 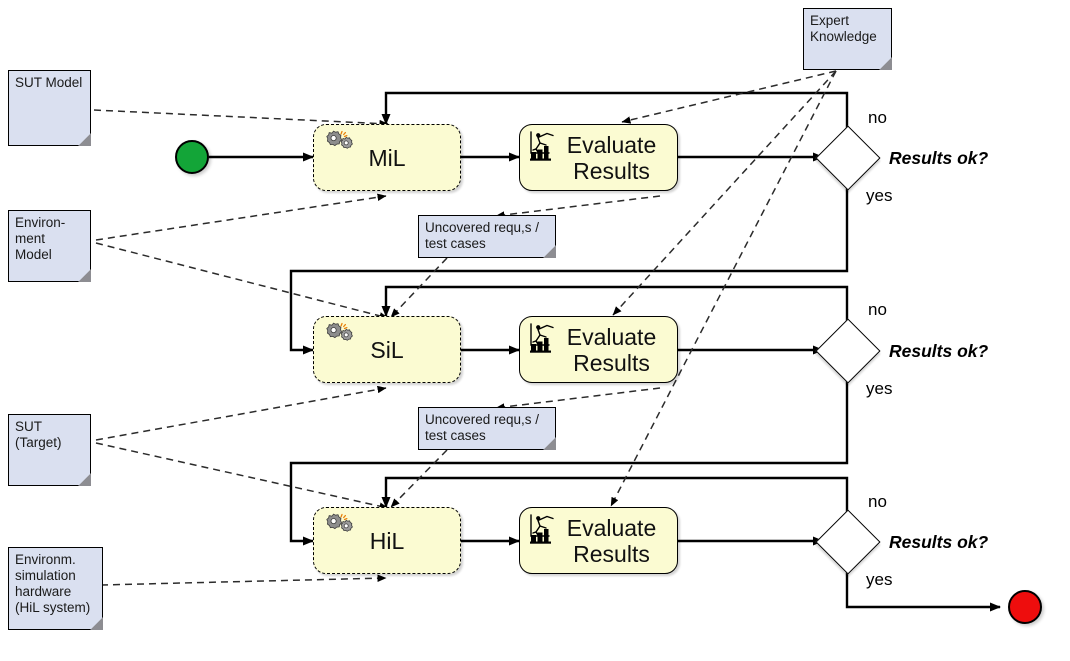 I want to click on activity-mil: MiL, so click(x=387, y=157).